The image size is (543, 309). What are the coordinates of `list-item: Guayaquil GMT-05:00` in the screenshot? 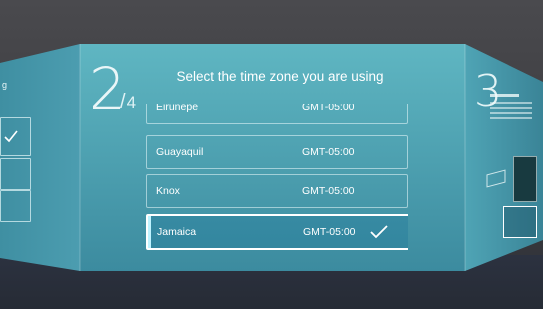 It's located at (277, 152).